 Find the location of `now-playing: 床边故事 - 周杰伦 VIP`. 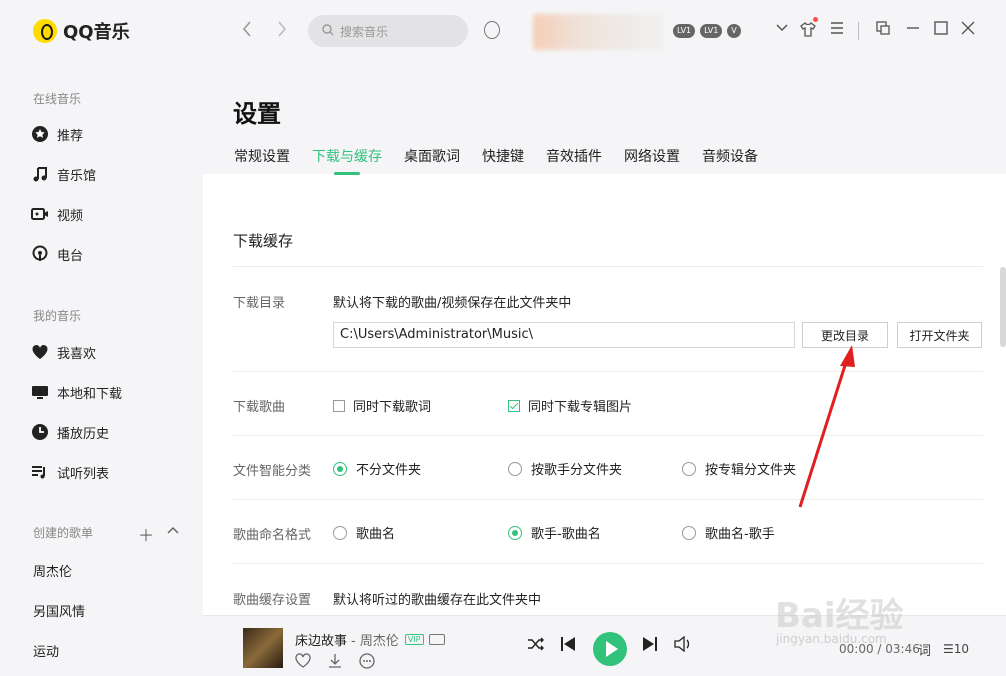

now-playing: 床边故事 - 周杰伦 VIP is located at coordinates (370, 639).